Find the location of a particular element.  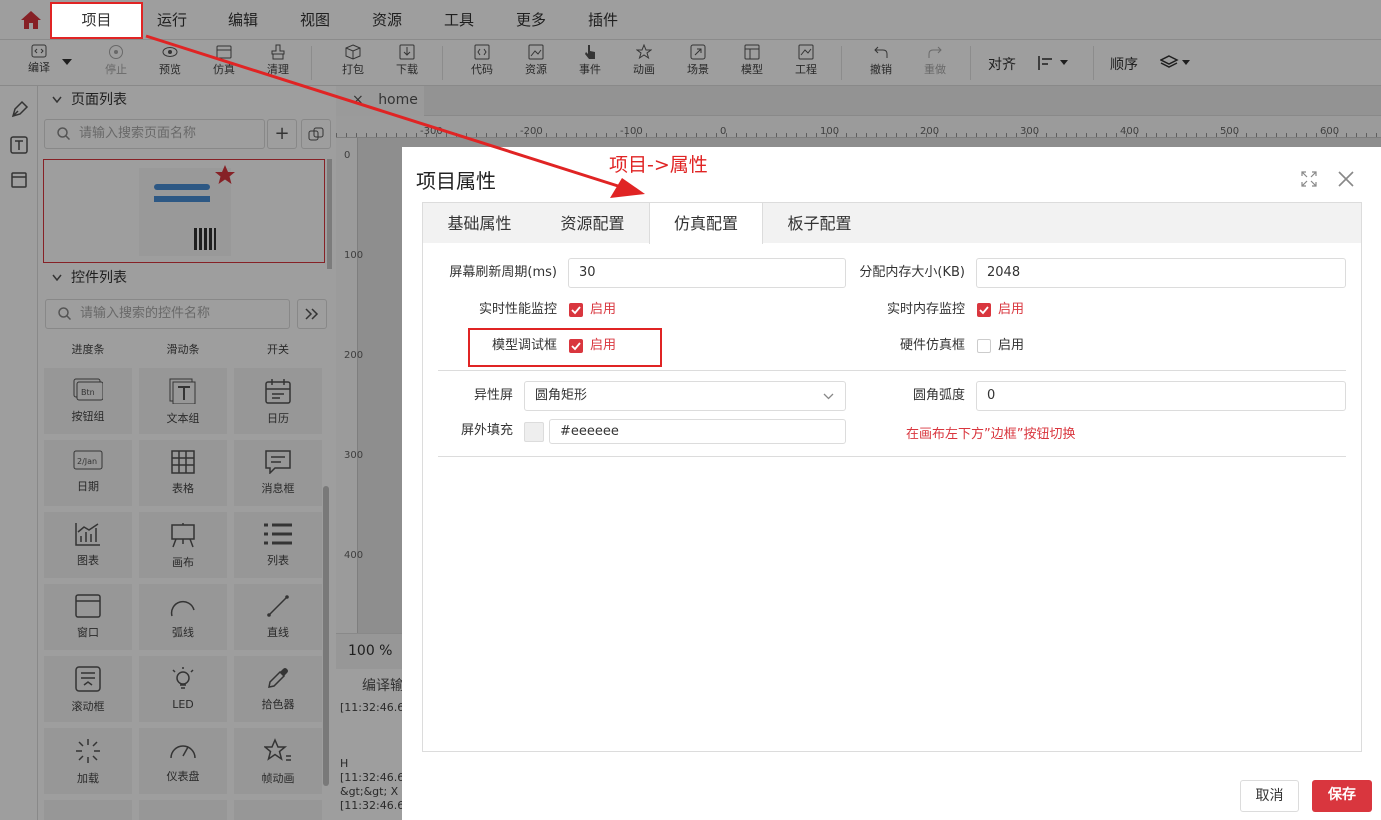

arrow-line is located at coordinates (382, 111).